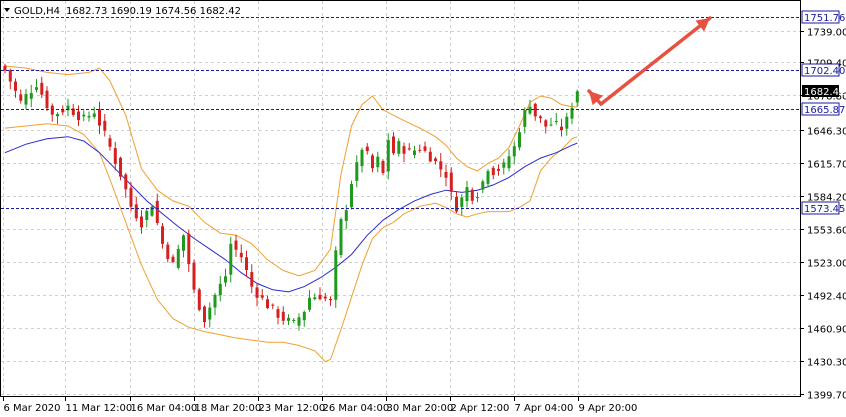 Image resolution: width=846 pixels, height=417 pixels. Describe the element at coordinates (7, 10) in the screenshot. I see `dropdown-triangle-icon` at that location.